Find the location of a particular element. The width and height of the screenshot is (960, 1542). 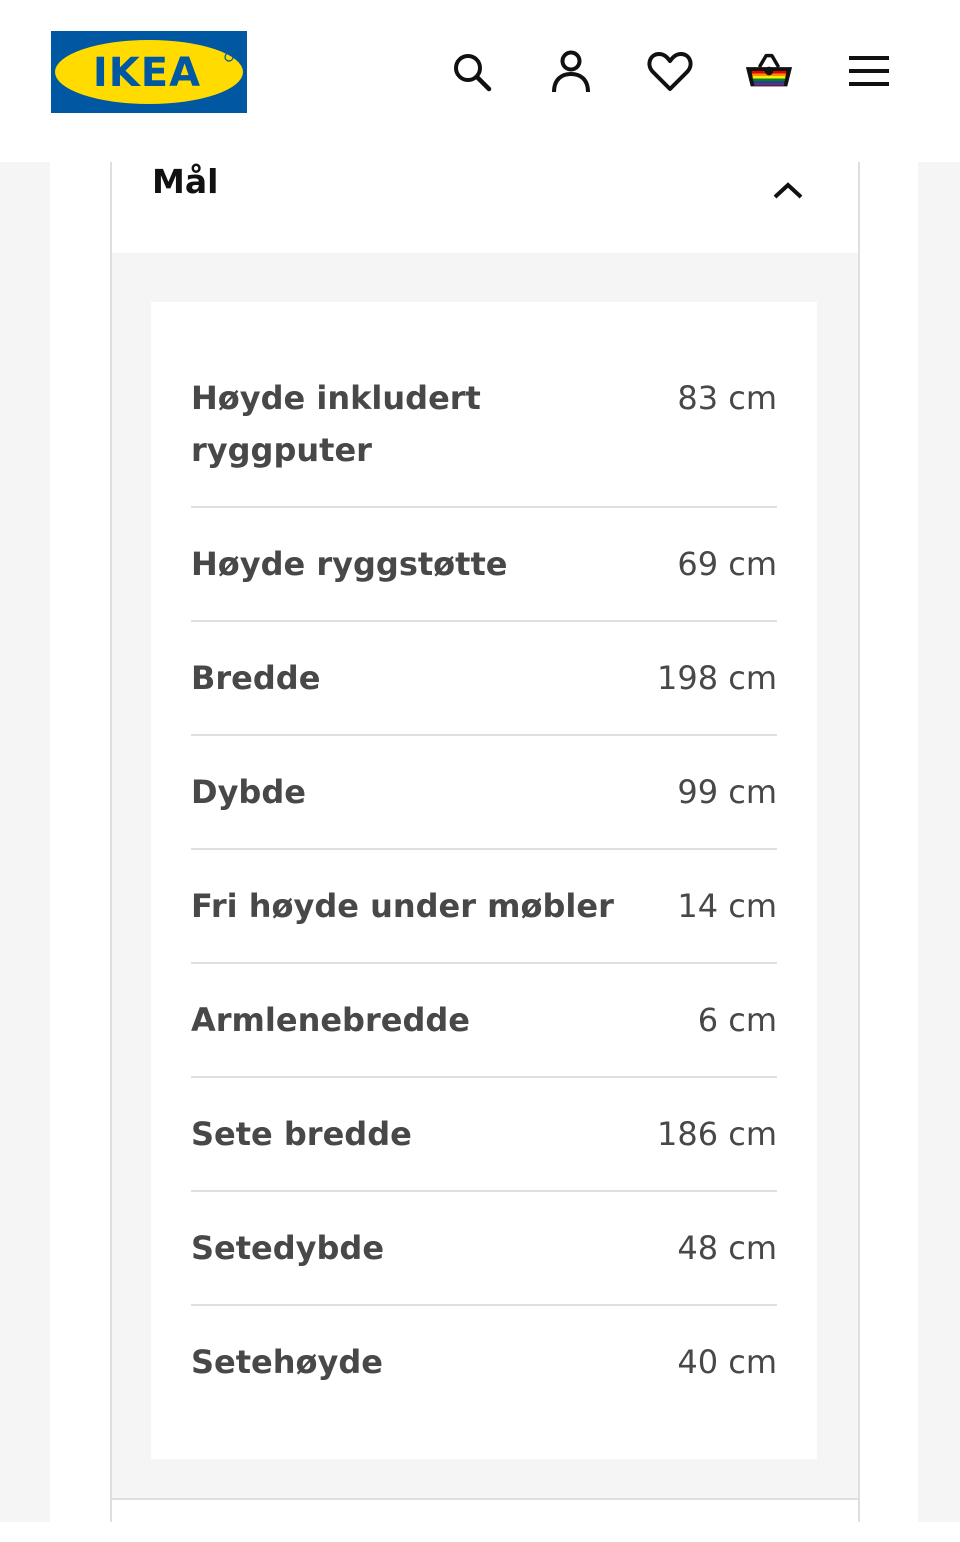

dimension-row: Dybde 99 cm is located at coordinates (484, 793).